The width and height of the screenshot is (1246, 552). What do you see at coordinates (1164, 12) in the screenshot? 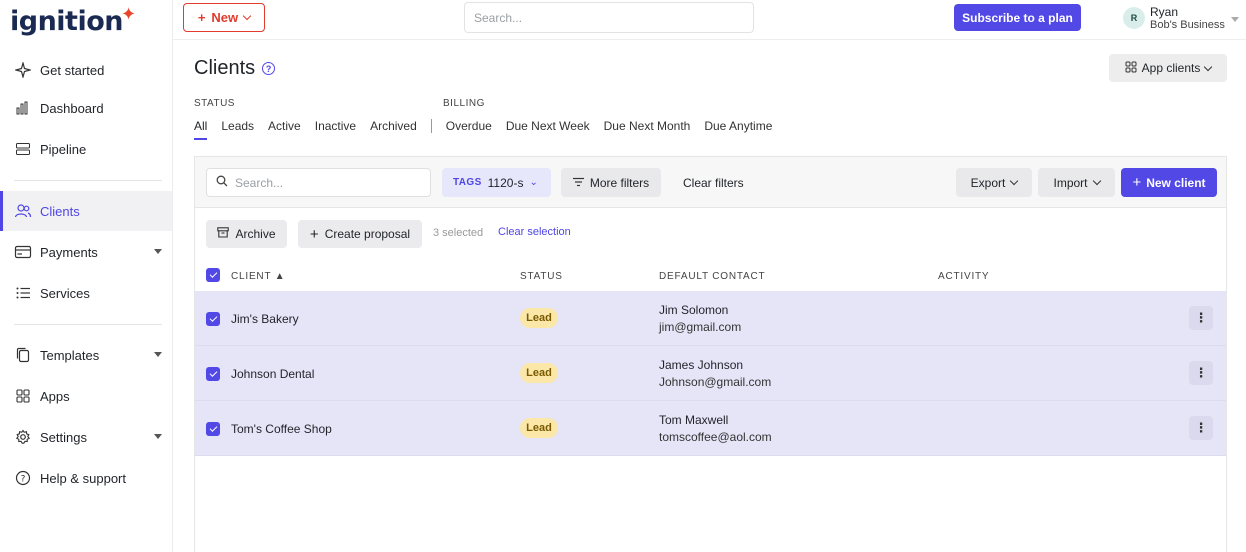
I see `user-name: Ryan` at bounding box center [1164, 12].